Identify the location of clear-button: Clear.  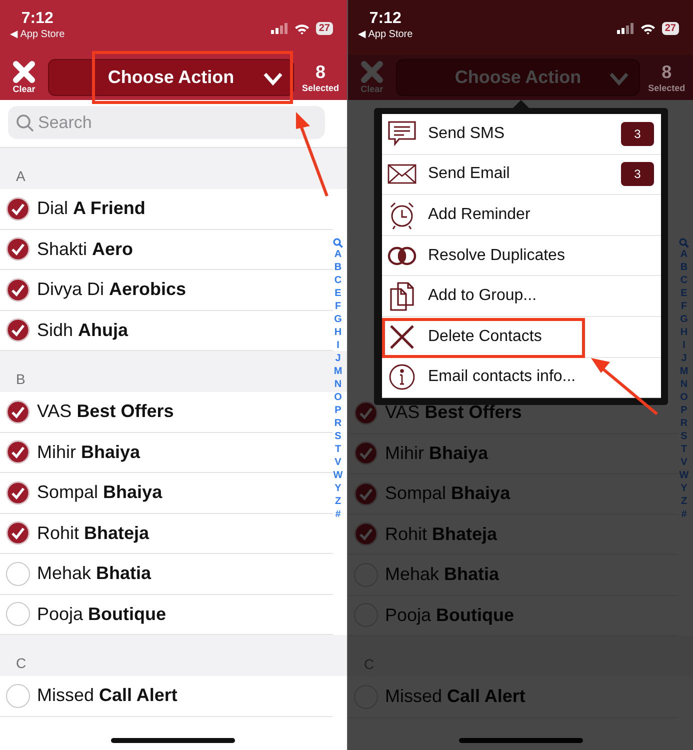
(24, 78).